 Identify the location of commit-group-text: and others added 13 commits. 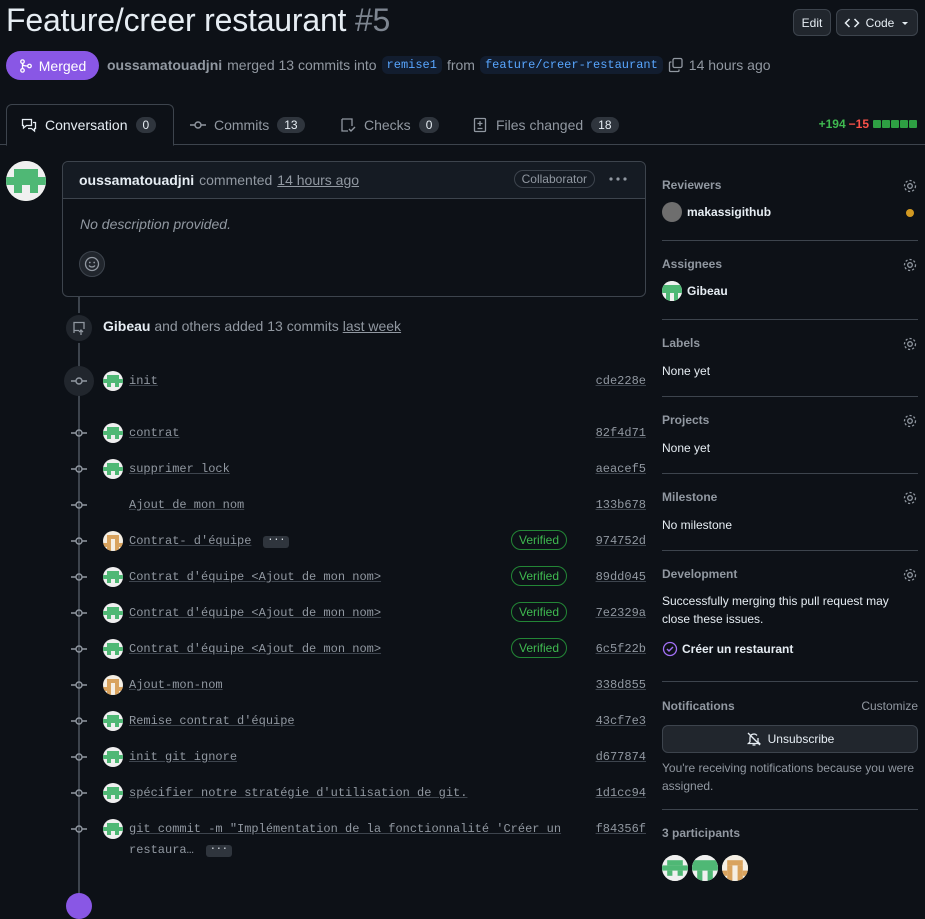
(246, 326).